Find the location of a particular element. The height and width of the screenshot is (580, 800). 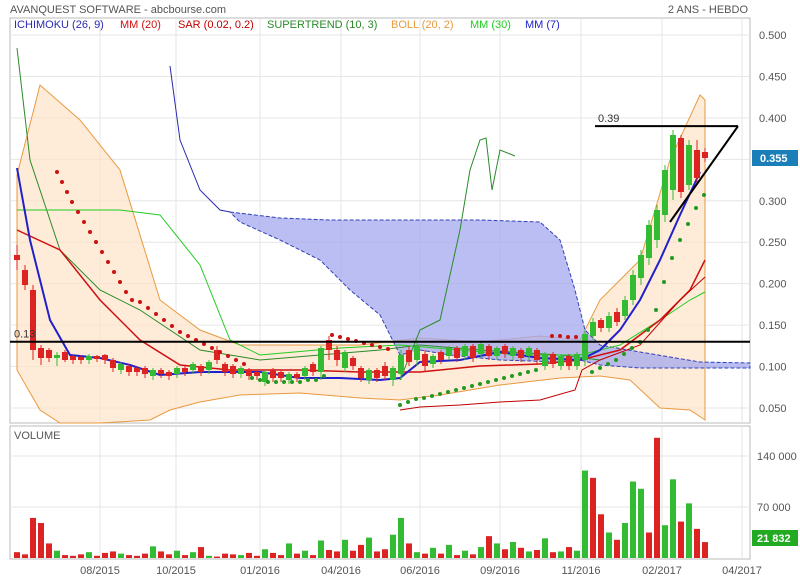

legend-item: ICHIMOKU (26, 9) is located at coordinates (59, 25).